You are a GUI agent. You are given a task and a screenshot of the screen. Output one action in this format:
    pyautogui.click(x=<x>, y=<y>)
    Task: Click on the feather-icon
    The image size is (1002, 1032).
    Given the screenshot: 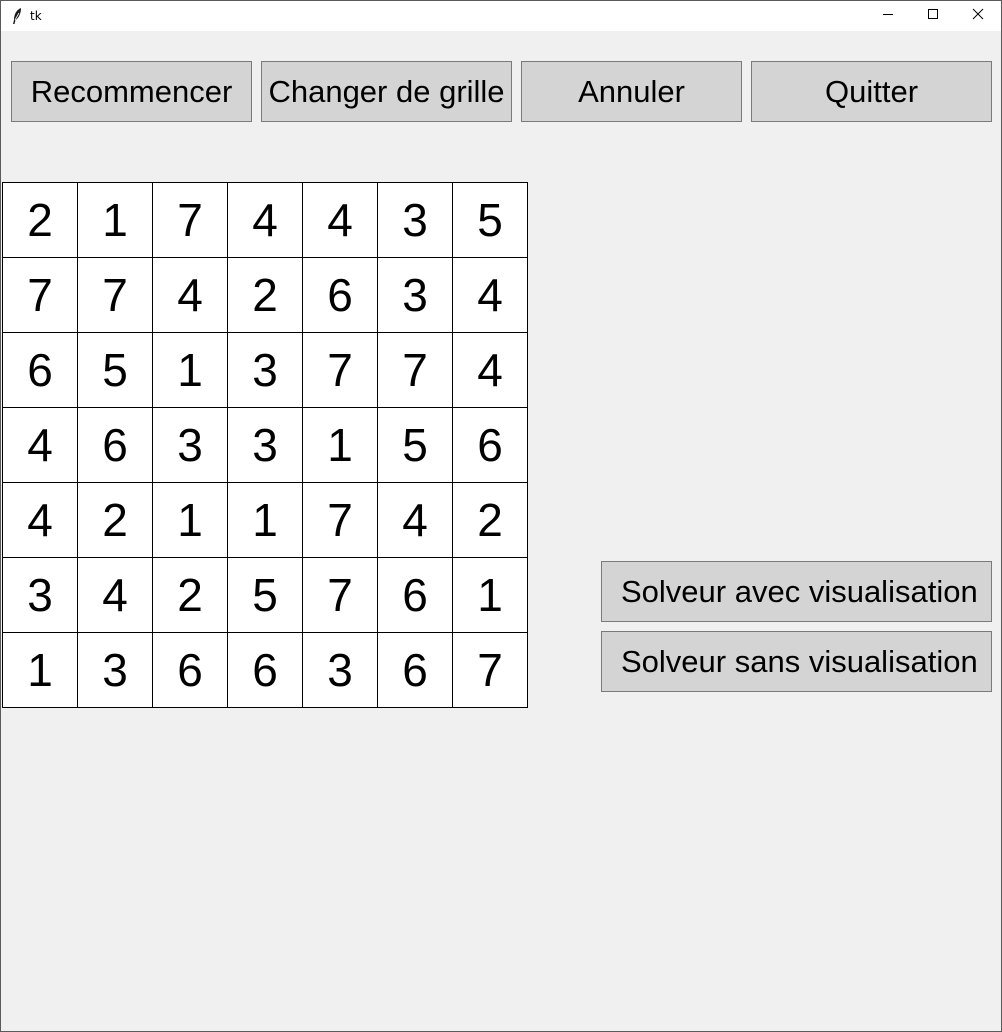 What is the action you would take?
    pyautogui.click(x=18, y=16)
    